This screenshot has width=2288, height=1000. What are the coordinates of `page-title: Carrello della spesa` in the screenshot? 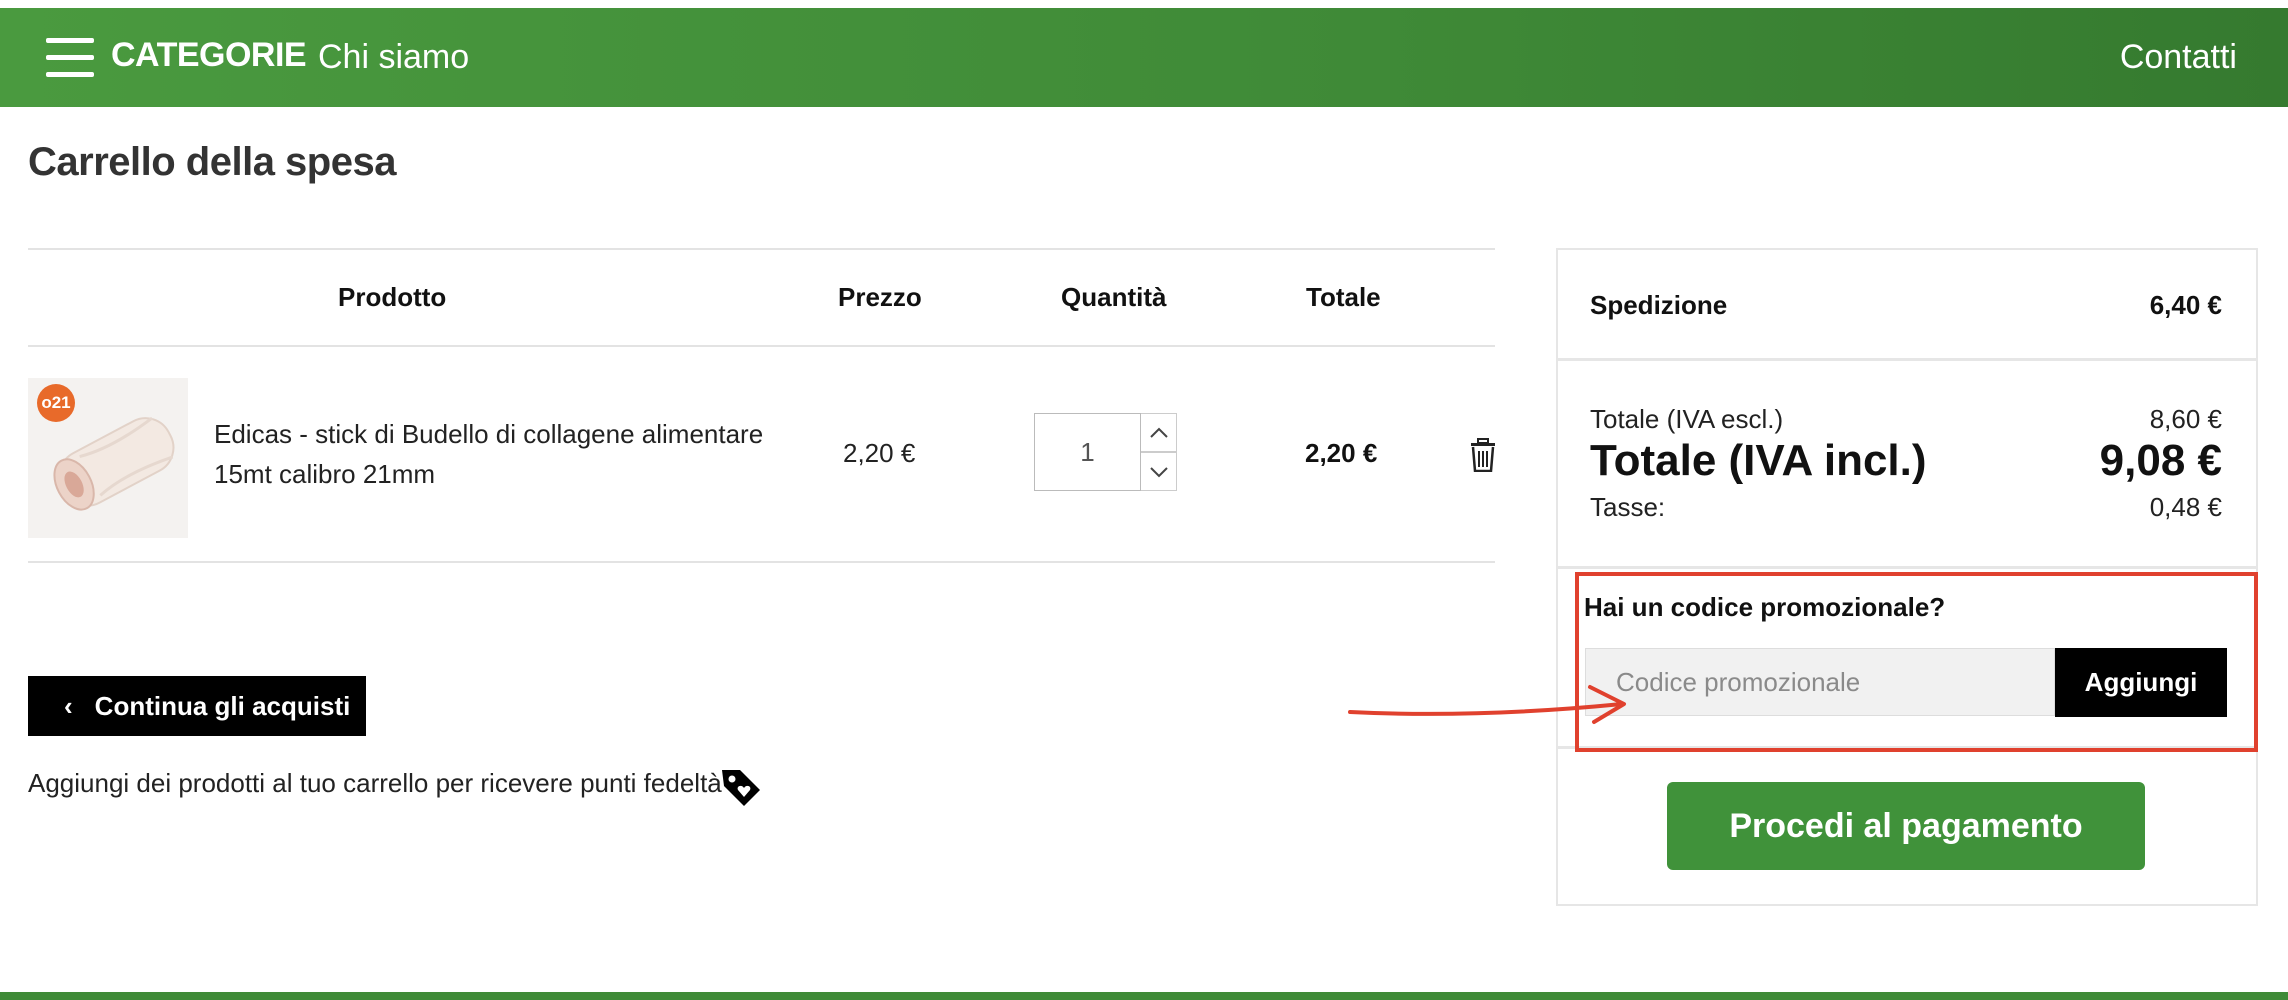 It's located at (212, 162).